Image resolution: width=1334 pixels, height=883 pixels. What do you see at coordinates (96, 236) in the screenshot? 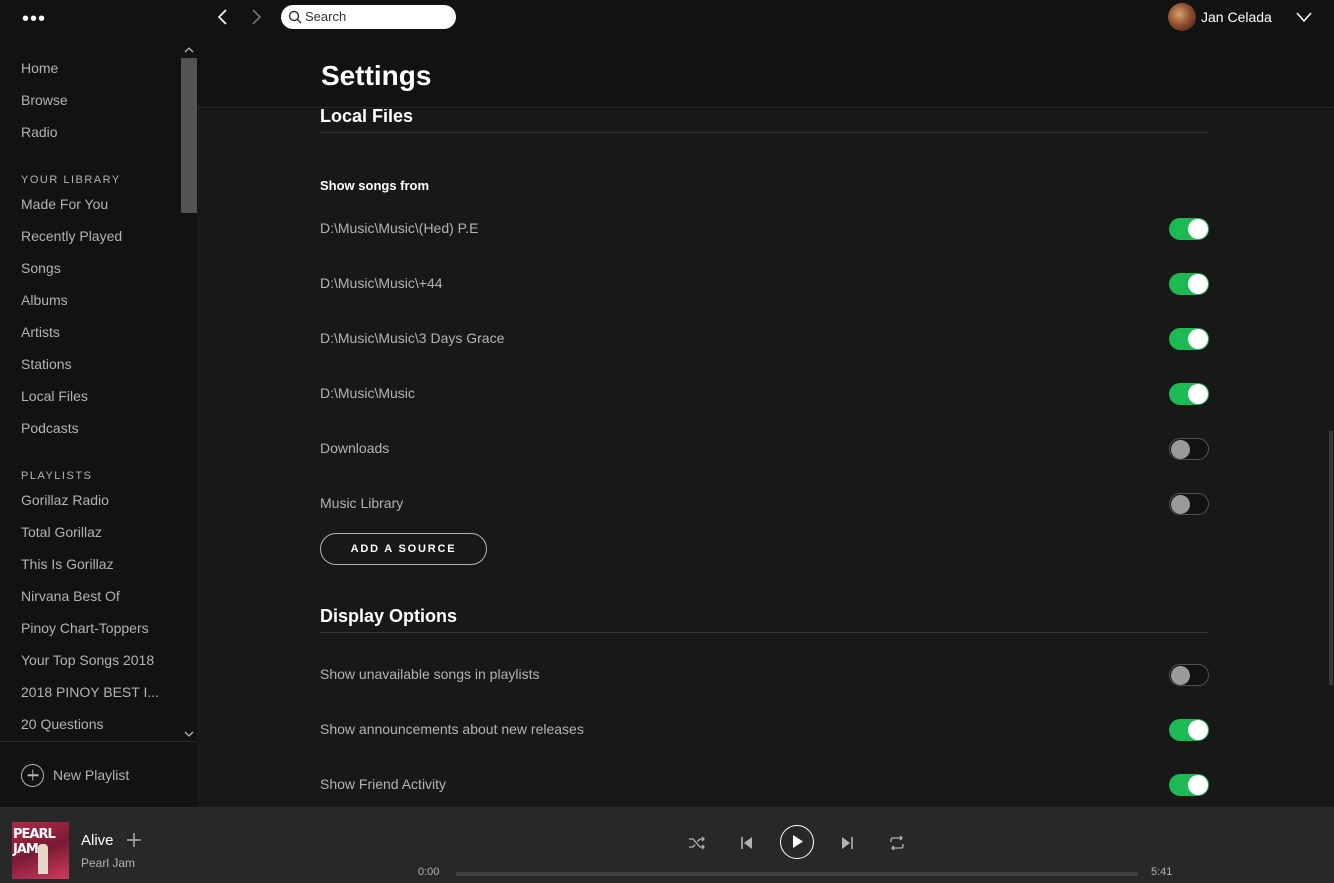
I see `sidebar-item-recently-played: Recently Played` at bounding box center [96, 236].